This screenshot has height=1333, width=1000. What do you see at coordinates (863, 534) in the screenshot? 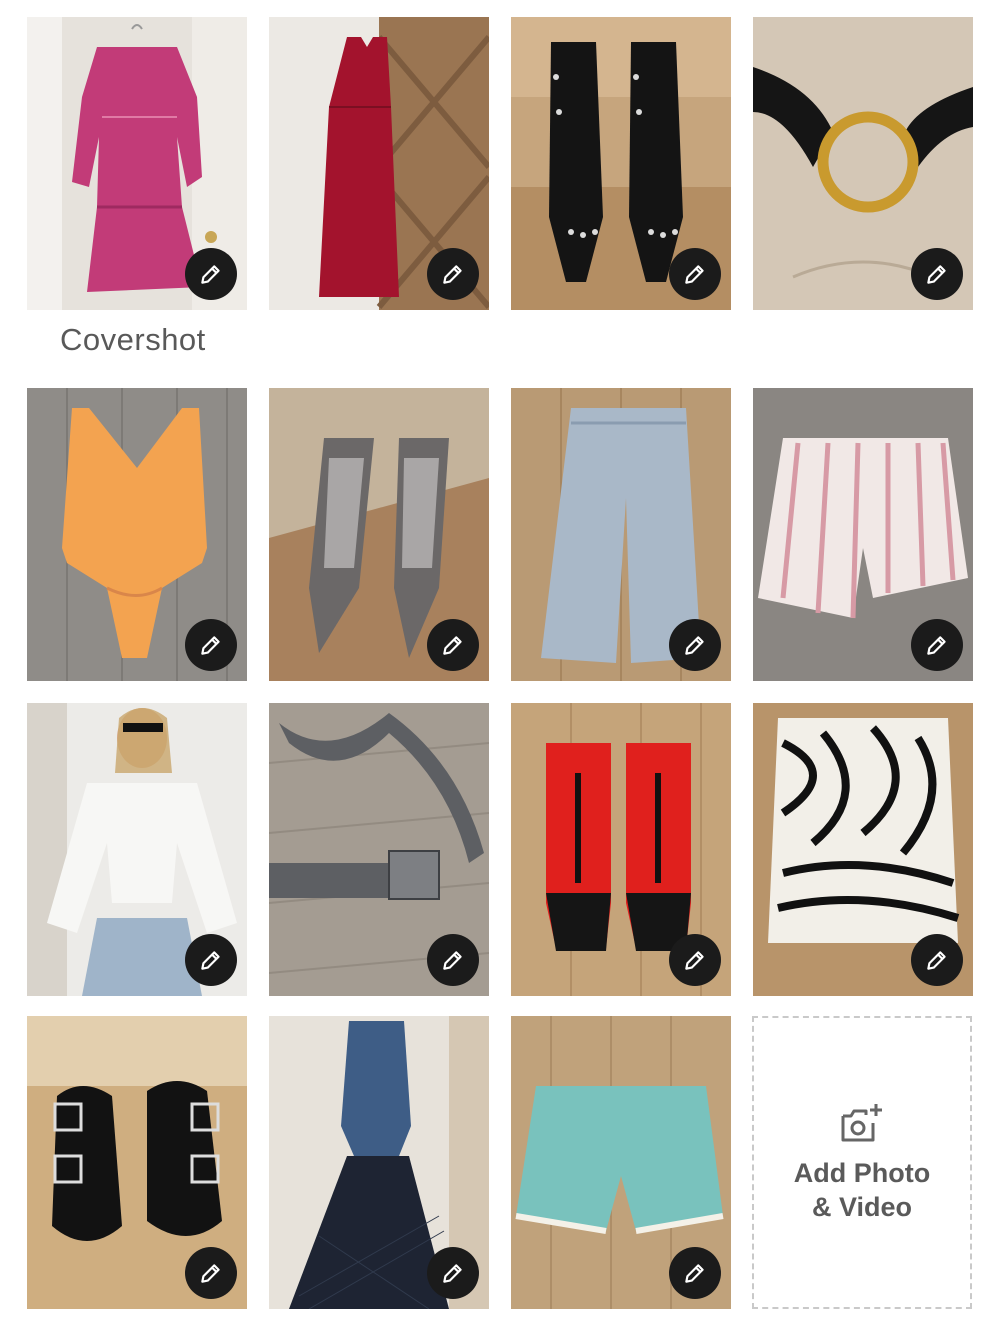
I see `photo-tile-striped-shorts` at bounding box center [863, 534].